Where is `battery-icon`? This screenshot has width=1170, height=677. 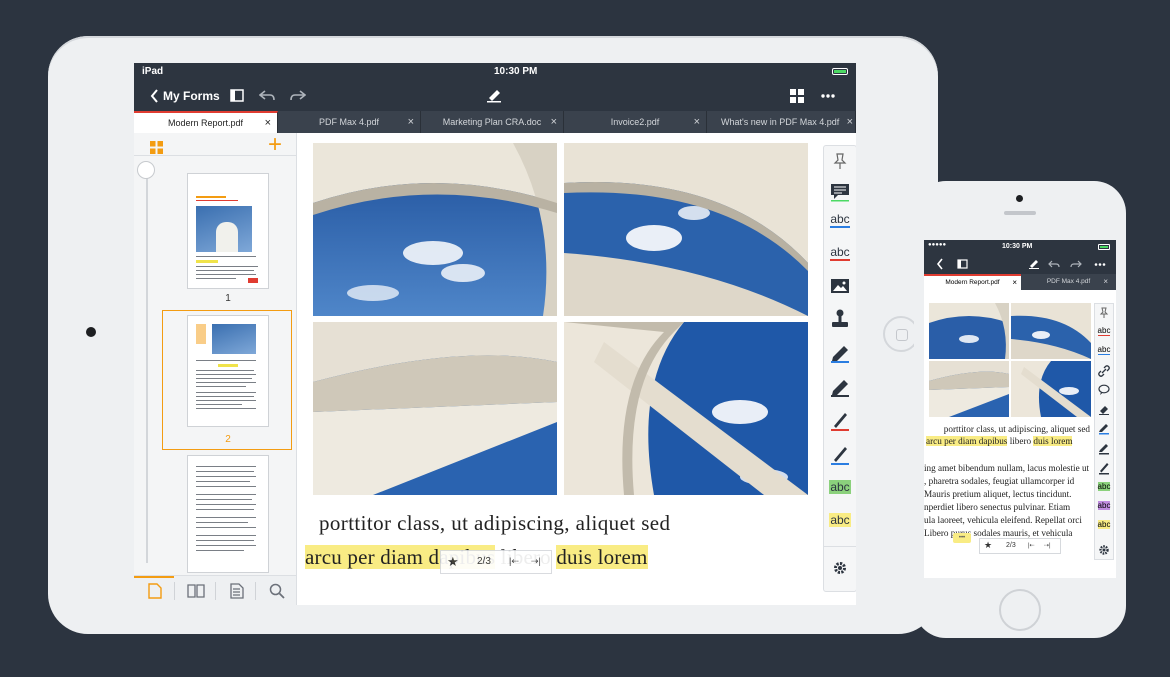
battery-icon is located at coordinates (840, 71).